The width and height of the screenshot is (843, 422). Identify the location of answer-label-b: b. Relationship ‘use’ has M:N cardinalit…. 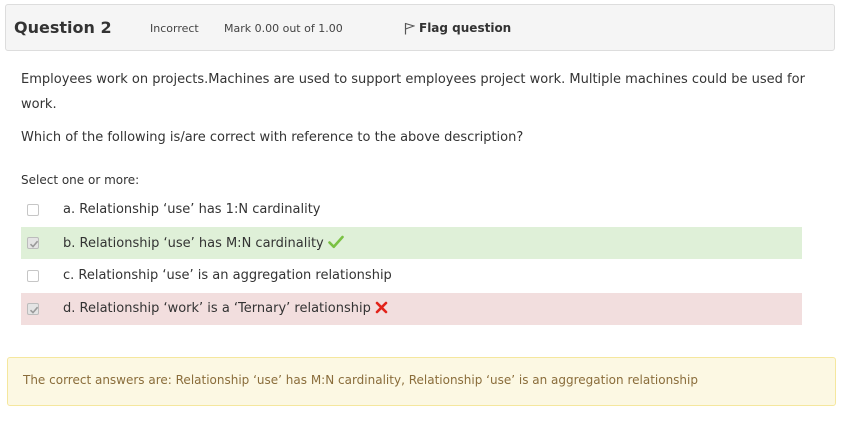
(203, 244).